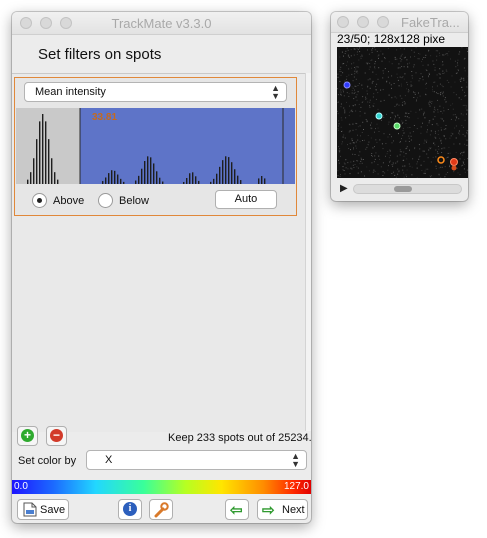 The image size is (487, 538). I want to click on keep-count-text: Keep 233 spots out of 25234., so click(239, 438).